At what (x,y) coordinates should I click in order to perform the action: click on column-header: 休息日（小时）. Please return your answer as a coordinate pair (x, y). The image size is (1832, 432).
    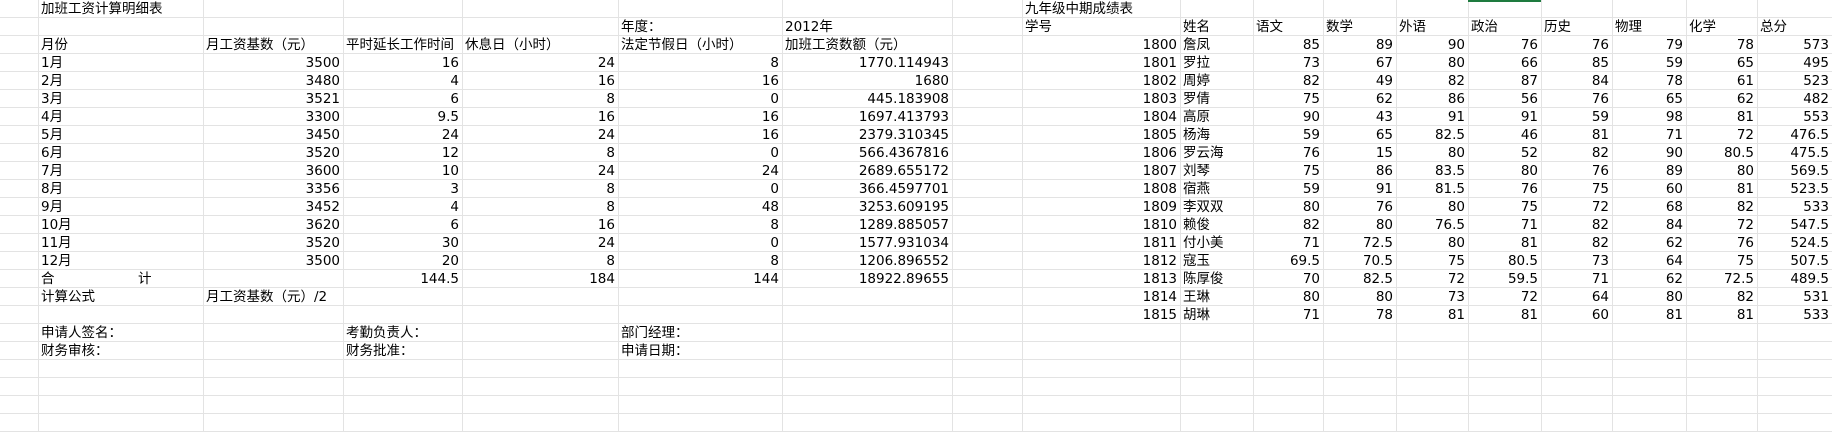
    Looking at the image, I should click on (540, 45).